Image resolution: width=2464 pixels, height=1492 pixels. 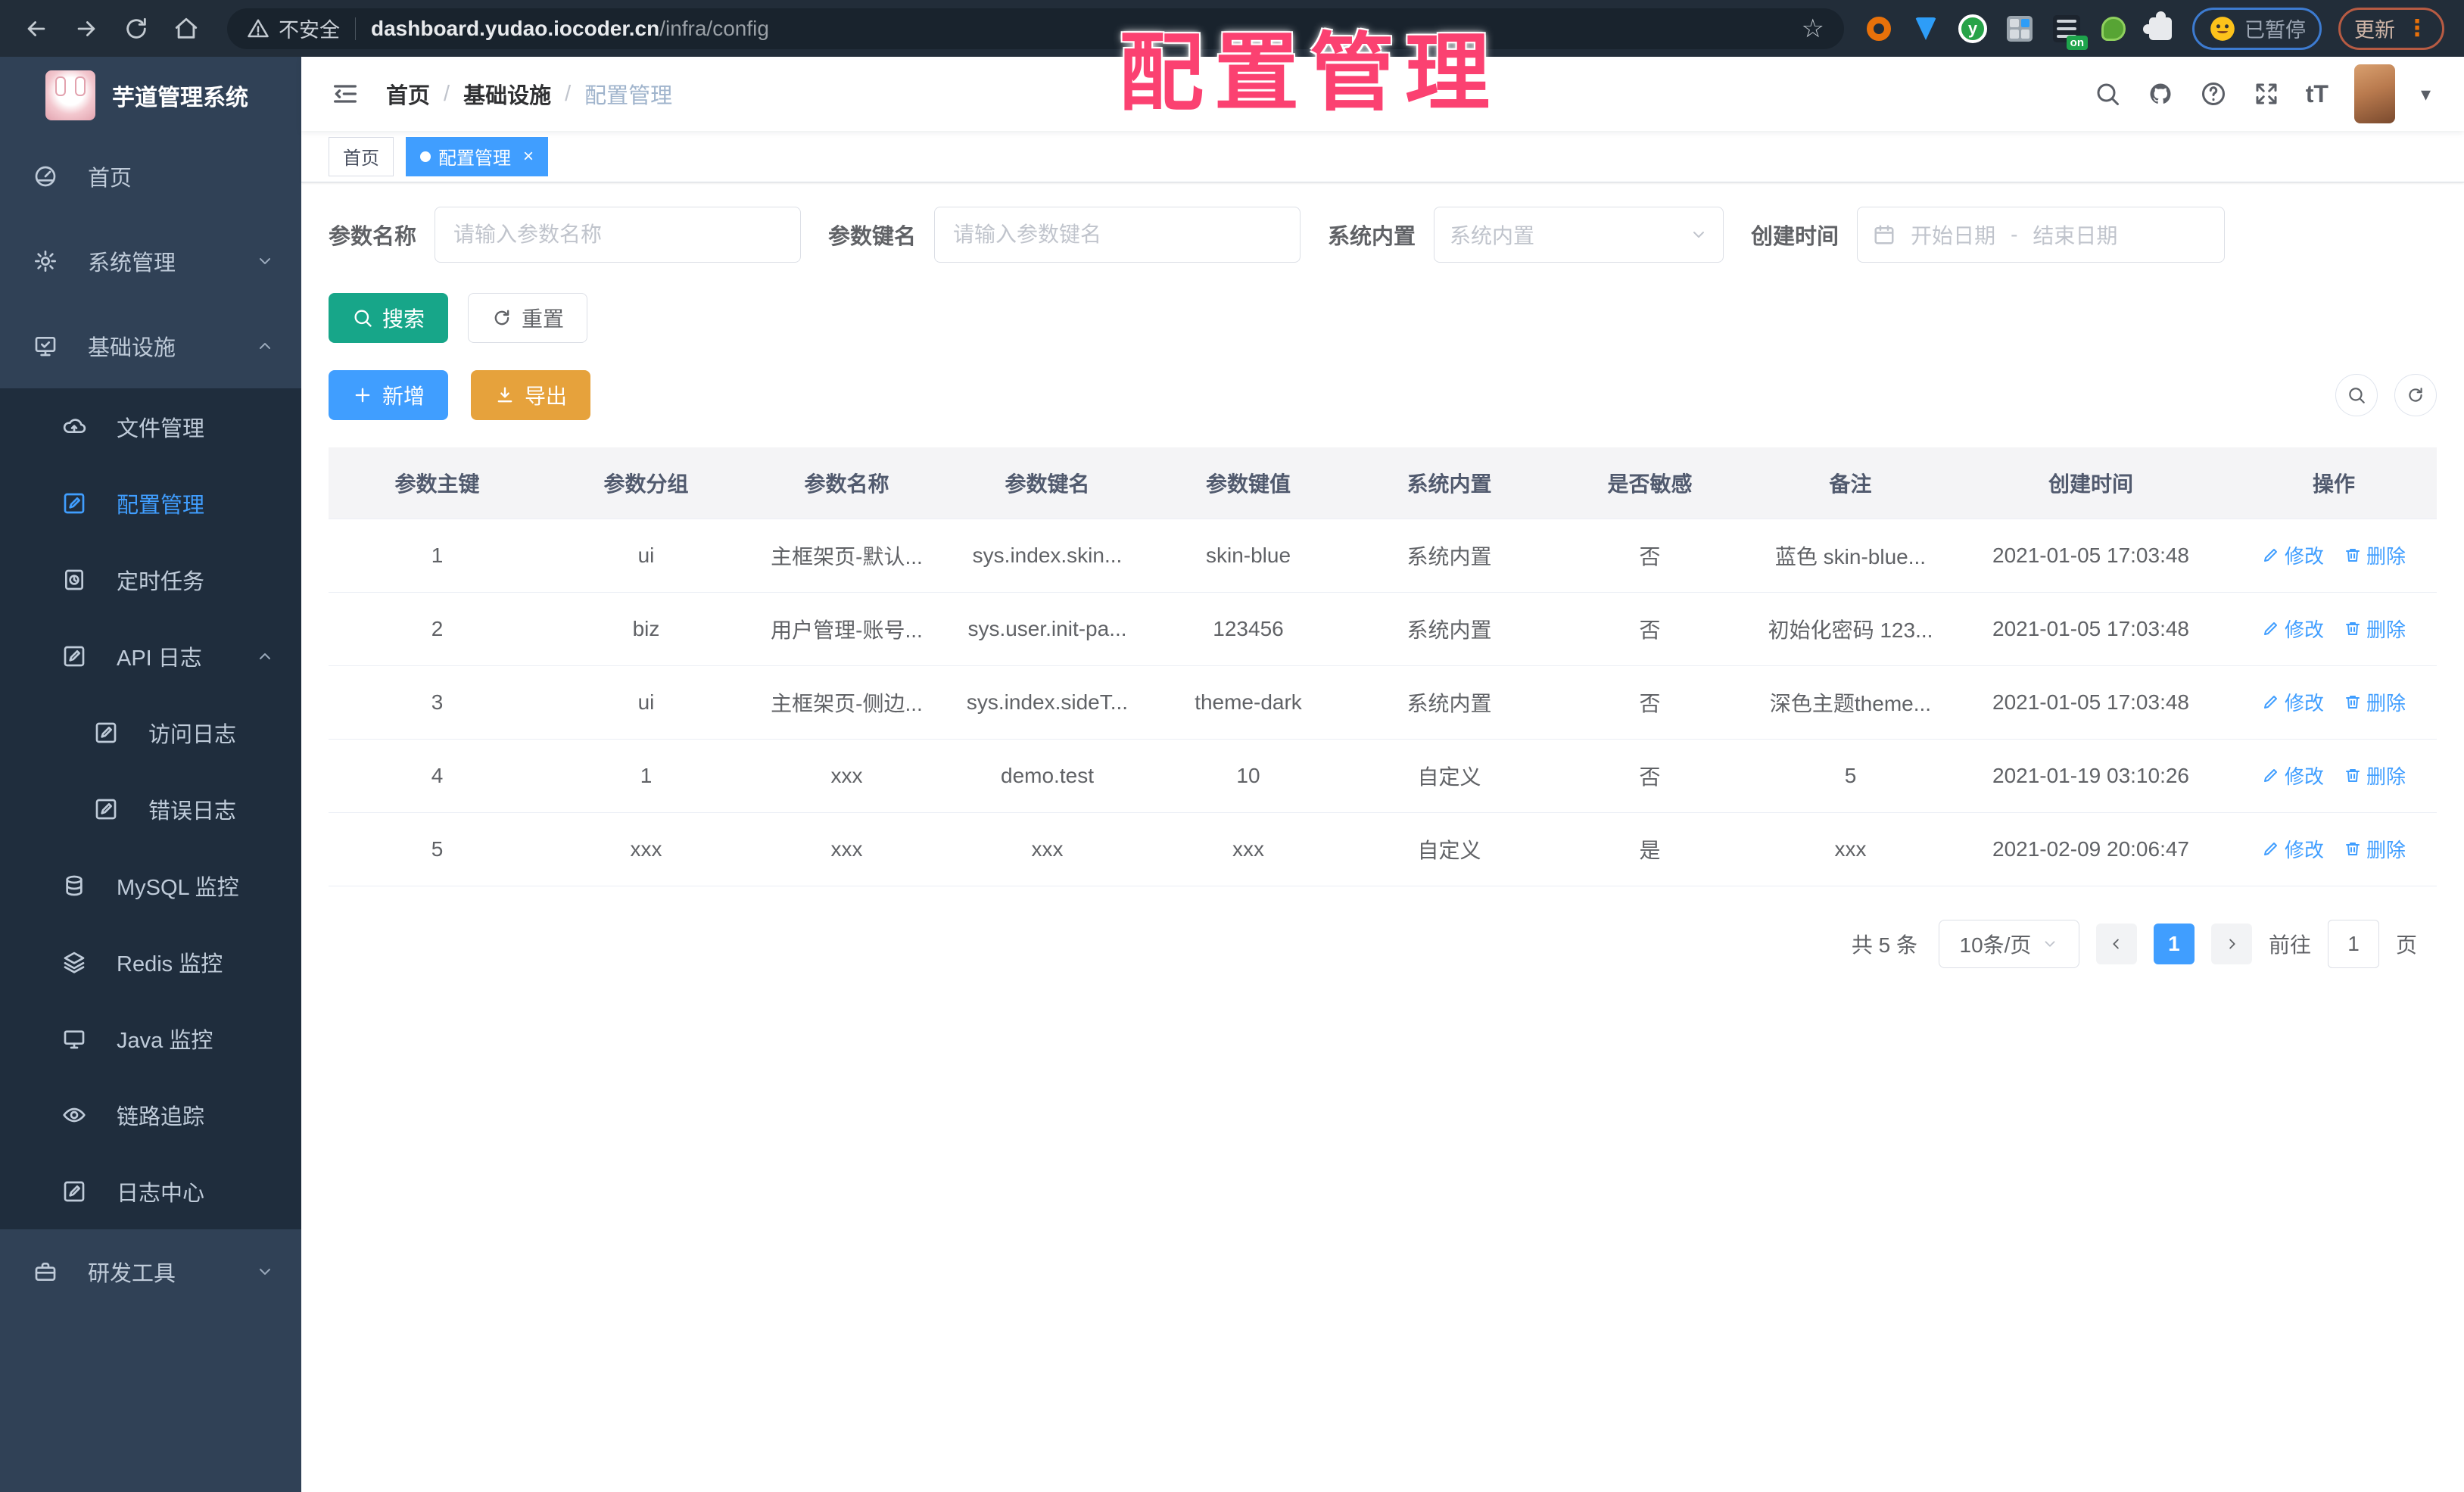 What do you see at coordinates (86, 28) in the screenshot?
I see `browser-forward-button` at bounding box center [86, 28].